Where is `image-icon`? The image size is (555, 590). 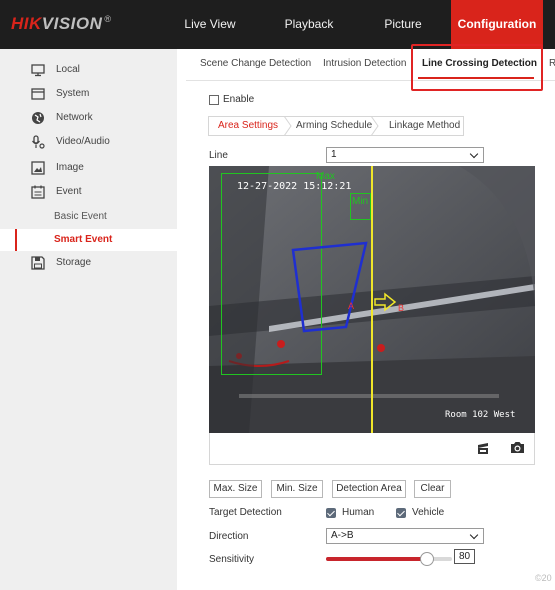
image-icon is located at coordinates (38, 168).